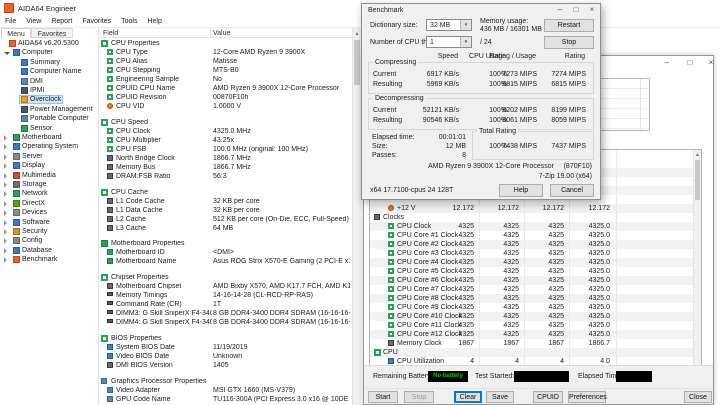 This screenshot has width=720, height=405. What do you see at coordinates (110, 139) in the screenshot?
I see `cpu-icon` at bounding box center [110, 139].